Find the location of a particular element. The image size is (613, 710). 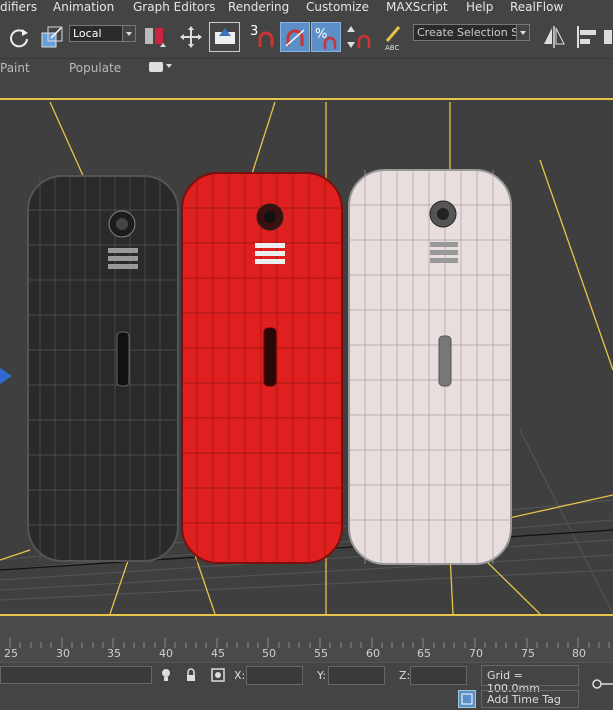

transform-type-in-icon is located at coordinates (218, 675).